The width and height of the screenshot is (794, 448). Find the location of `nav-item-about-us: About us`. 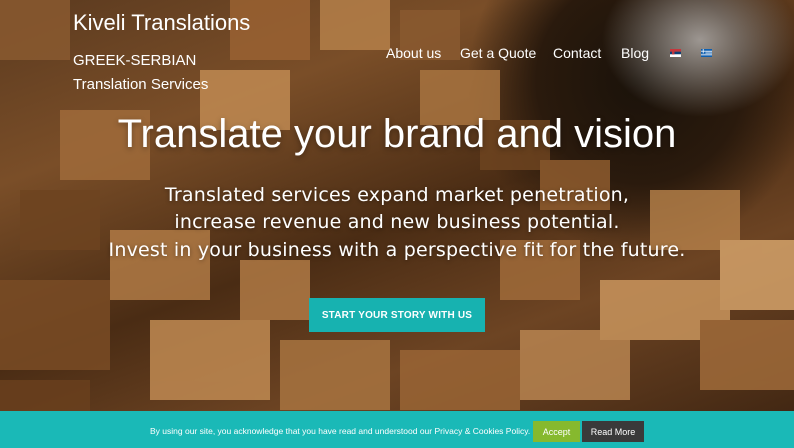

nav-item-about-us: About us is located at coordinates (413, 53).